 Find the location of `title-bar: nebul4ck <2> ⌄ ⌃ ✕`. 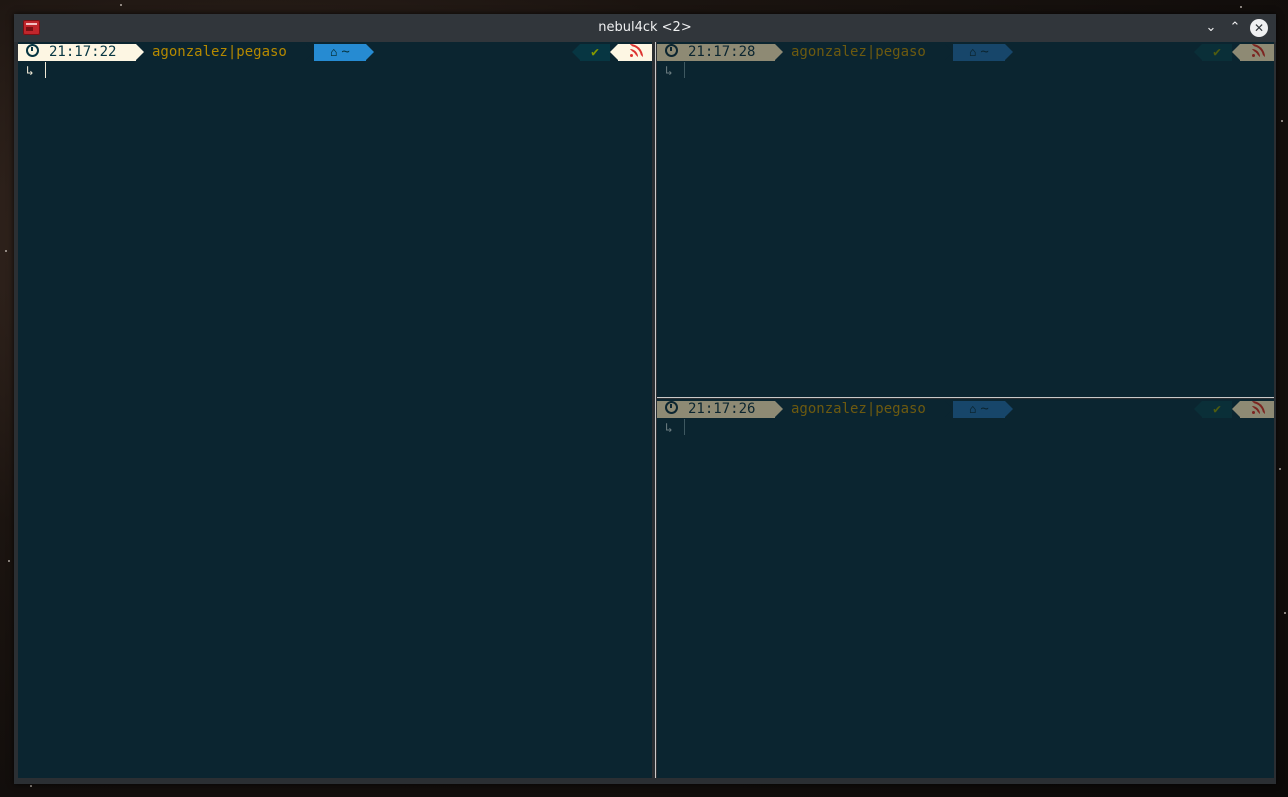

title-bar: nebul4ck <2> ⌄ ⌃ ✕ is located at coordinates (645, 28).